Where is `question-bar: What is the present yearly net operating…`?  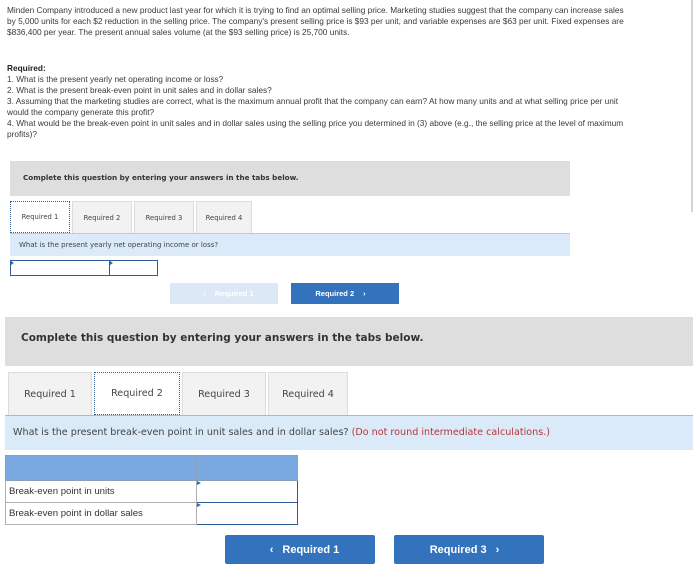 question-bar: What is the present yearly net operating… is located at coordinates (290, 244).